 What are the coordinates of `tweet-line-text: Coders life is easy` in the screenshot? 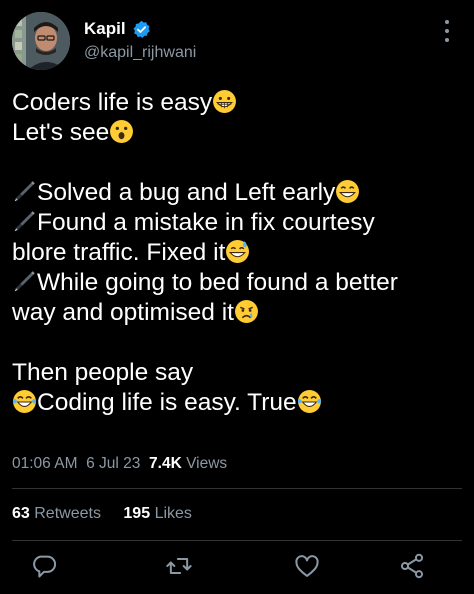 It's located at (112, 102).